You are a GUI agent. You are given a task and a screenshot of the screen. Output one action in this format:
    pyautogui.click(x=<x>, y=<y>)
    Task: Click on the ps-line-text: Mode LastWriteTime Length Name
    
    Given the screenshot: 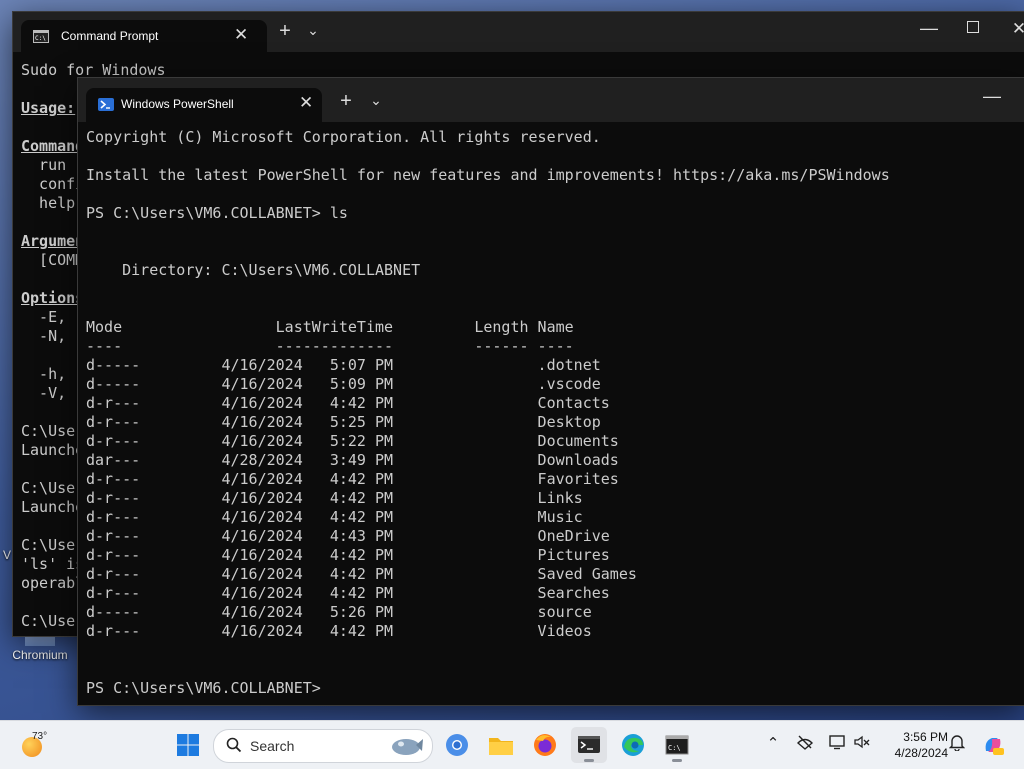 What is the action you would take?
    pyautogui.click(x=330, y=327)
    